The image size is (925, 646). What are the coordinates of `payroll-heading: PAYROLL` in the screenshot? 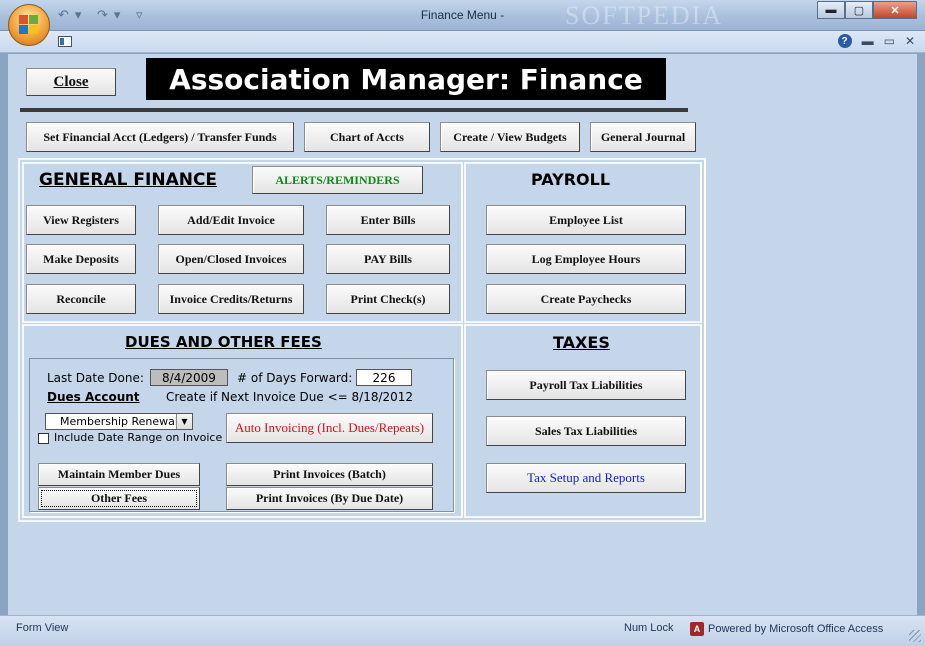 It's located at (571, 179).